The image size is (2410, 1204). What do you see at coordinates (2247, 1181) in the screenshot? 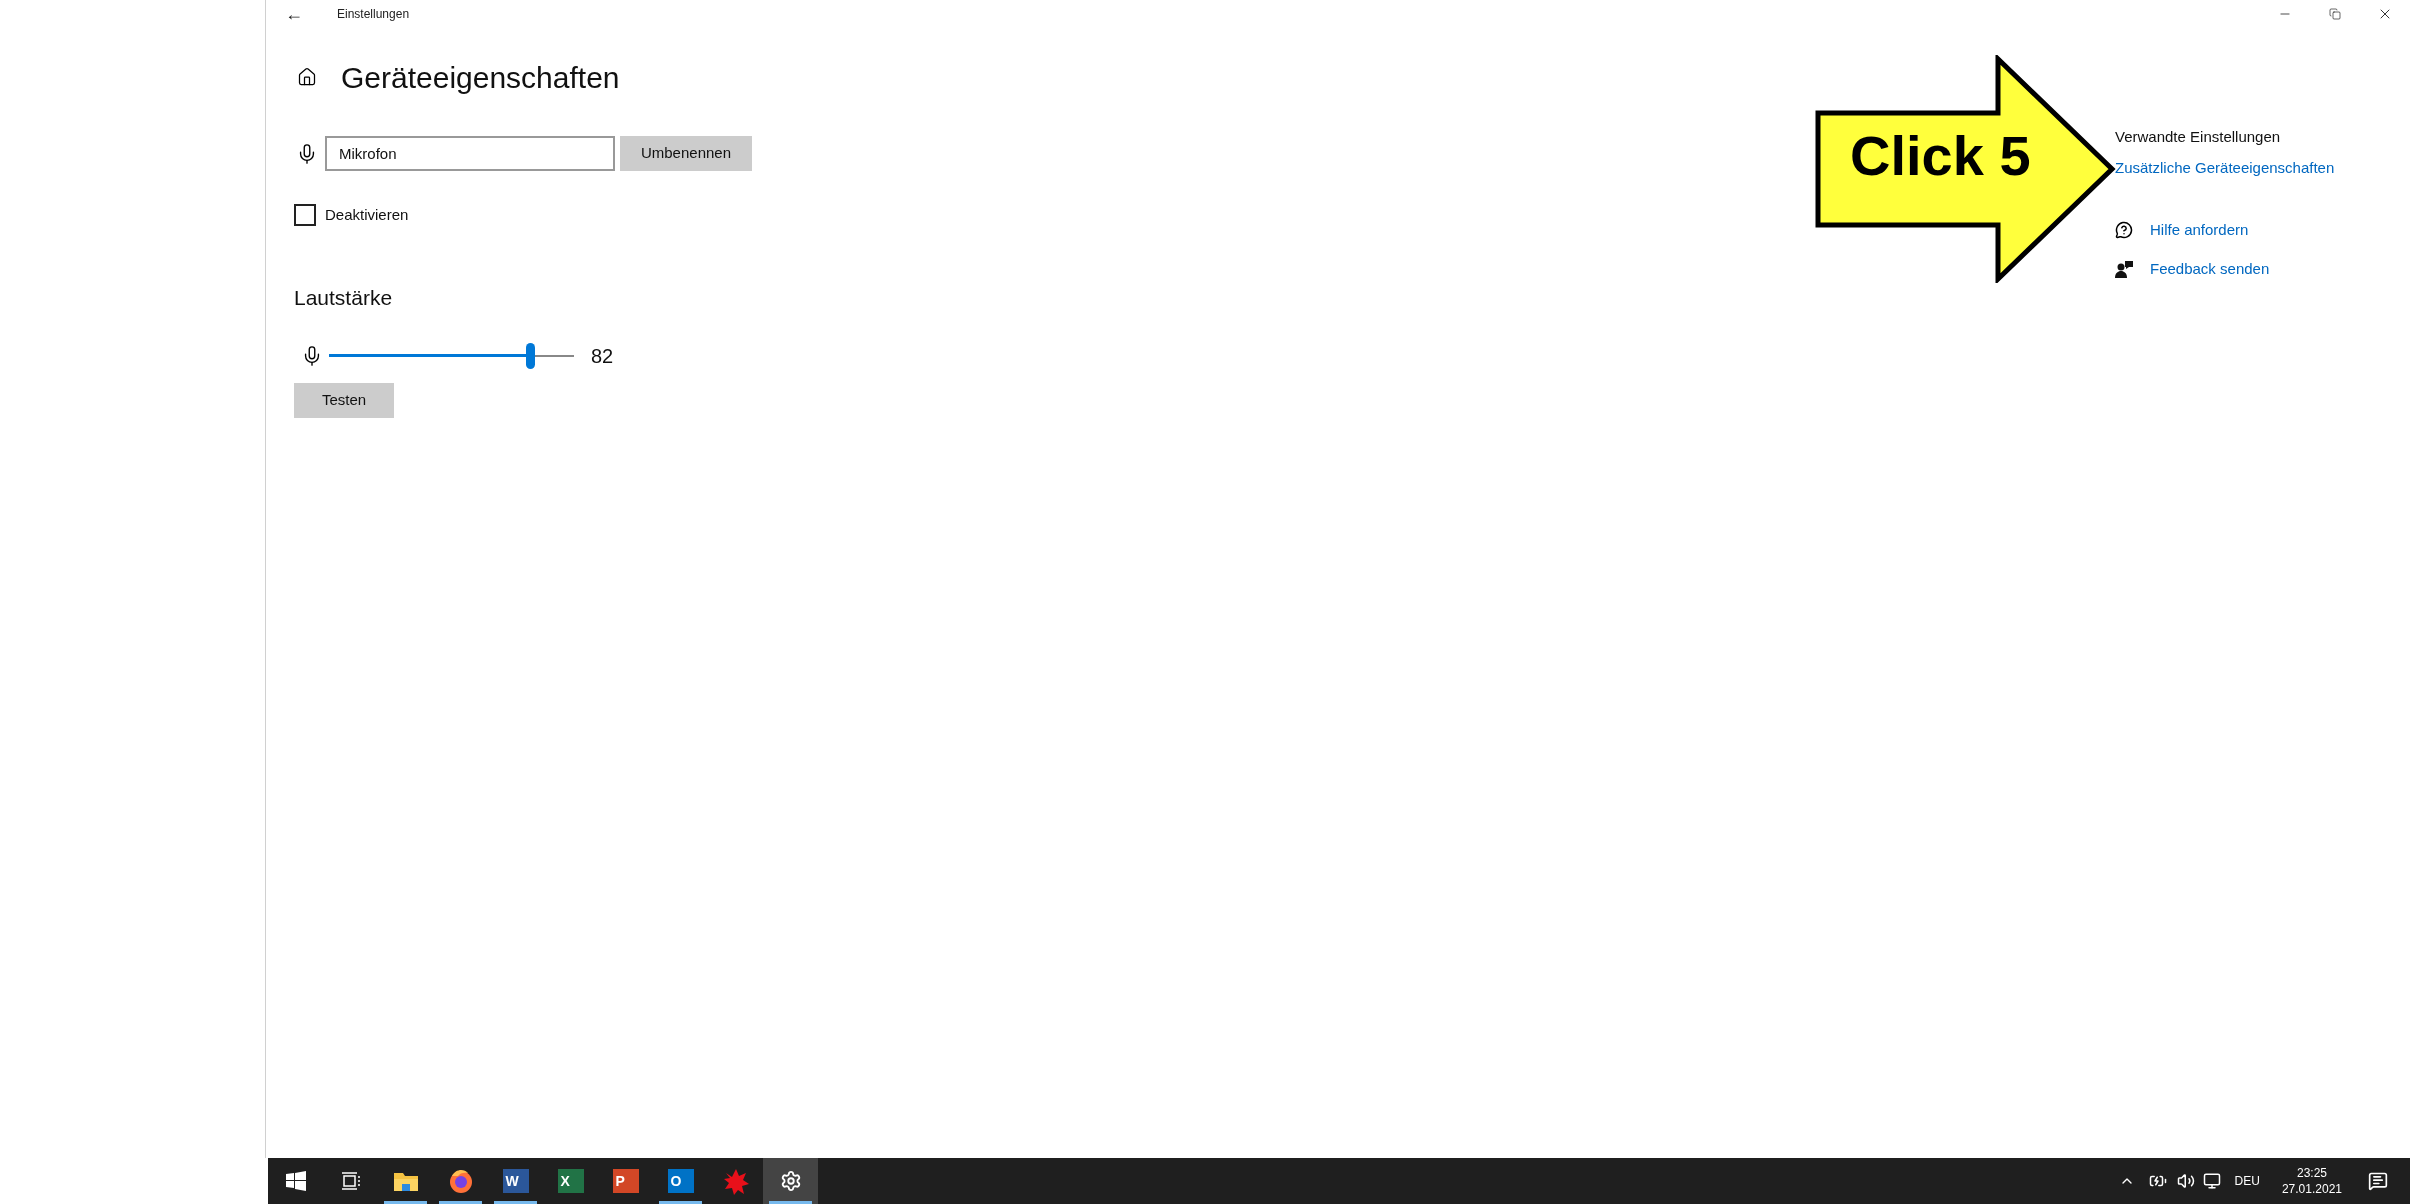
I see `language-indicator: DEU` at bounding box center [2247, 1181].